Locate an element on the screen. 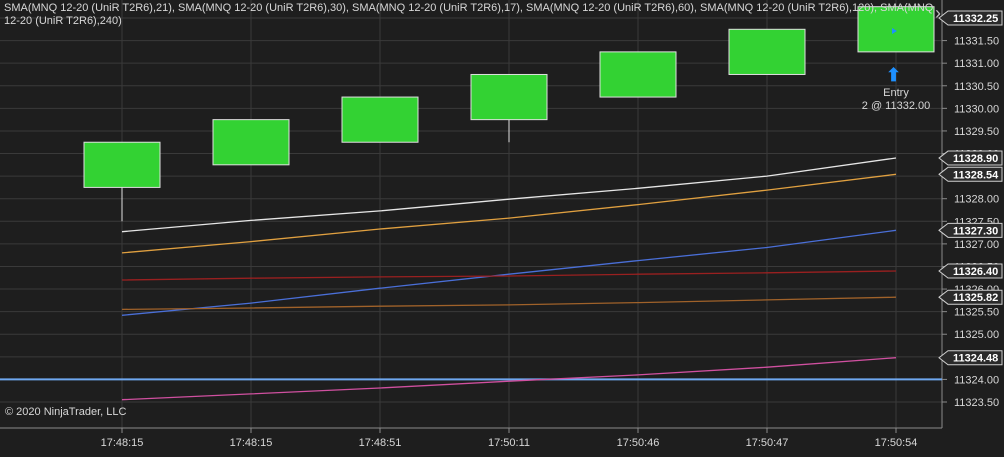 This screenshot has width=1004, height=457. price-label: 11326.40 is located at coordinates (970, 271).